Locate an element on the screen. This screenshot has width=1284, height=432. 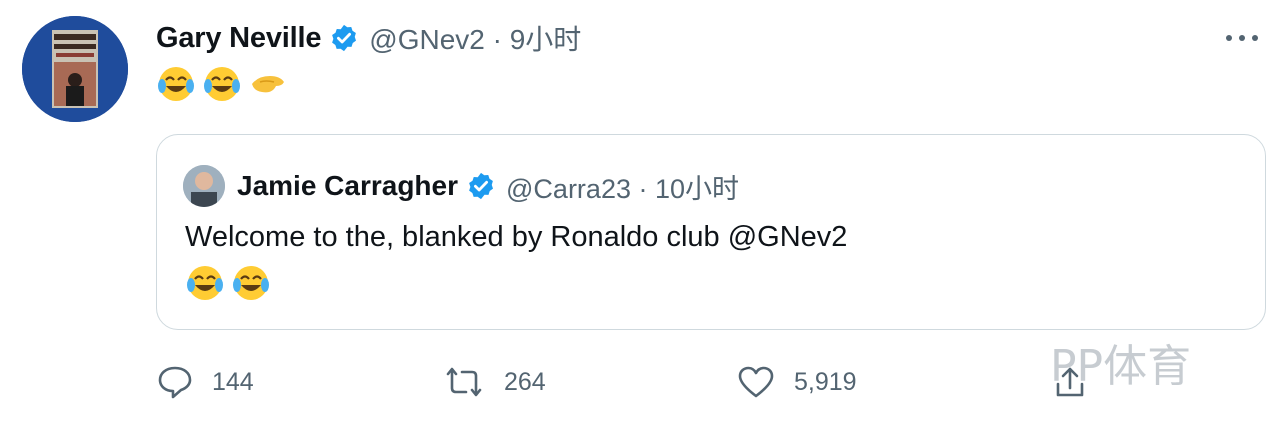
quoted-author-name: Jamie Carragher is located at coordinates (347, 186).